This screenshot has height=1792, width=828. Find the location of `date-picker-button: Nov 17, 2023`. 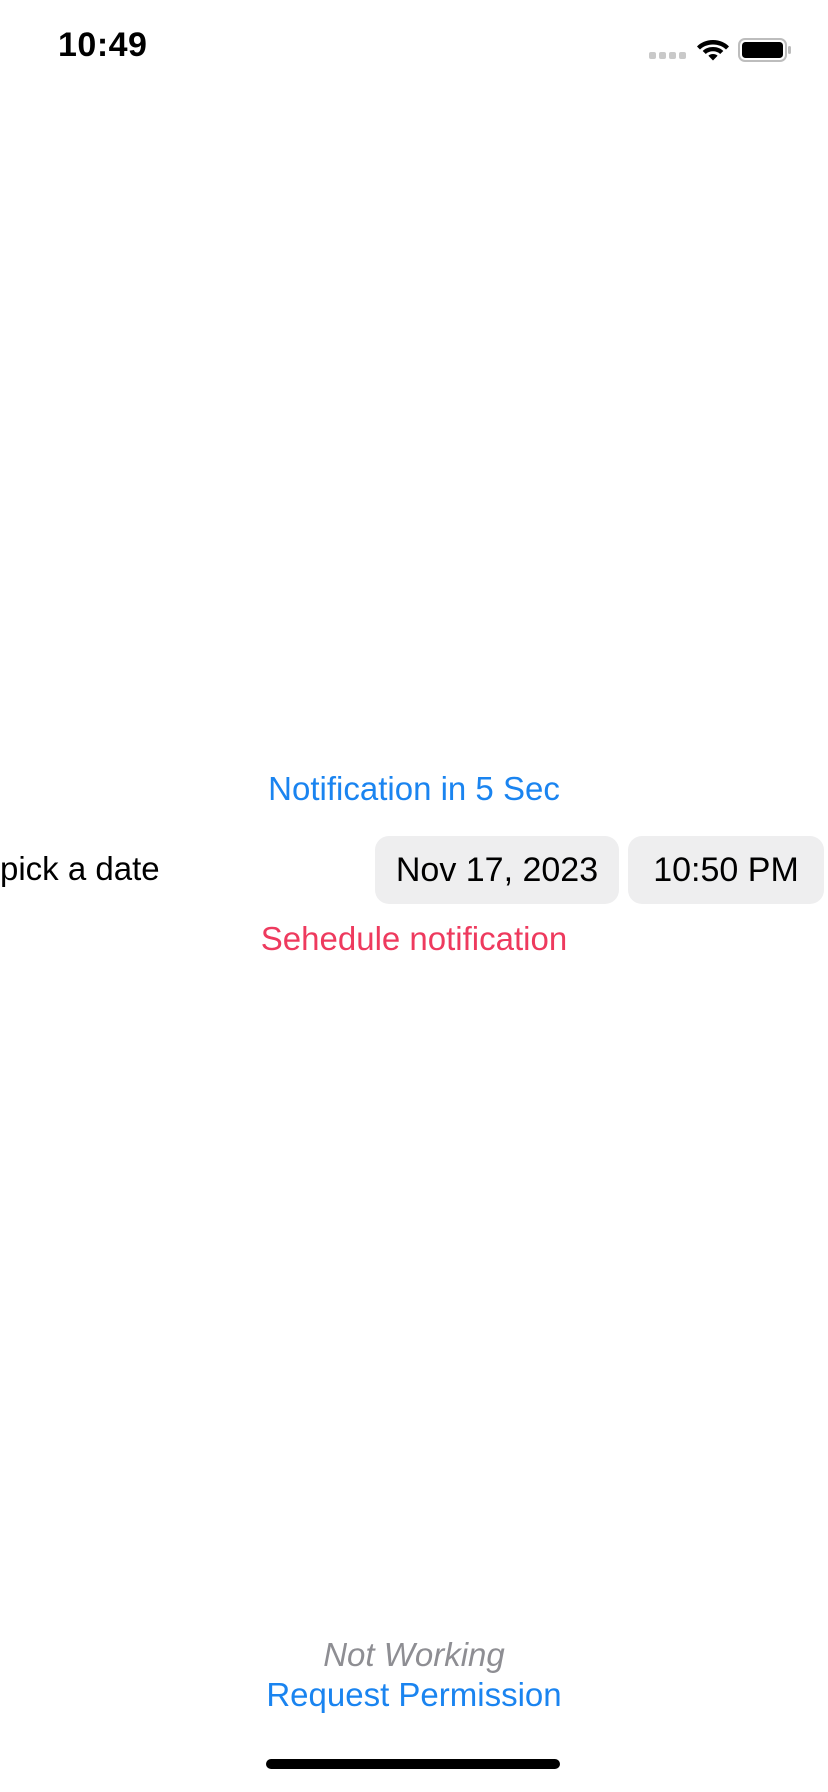

date-picker-button: Nov 17, 2023 is located at coordinates (497, 870).